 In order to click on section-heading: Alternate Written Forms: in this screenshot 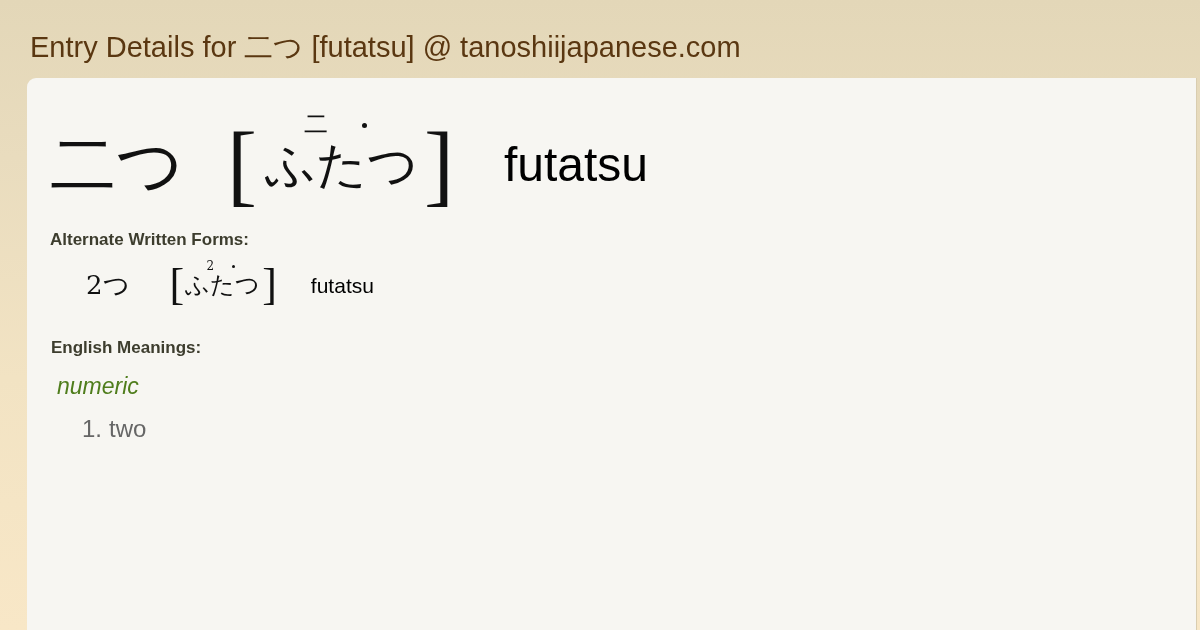, I will do `click(149, 240)`.